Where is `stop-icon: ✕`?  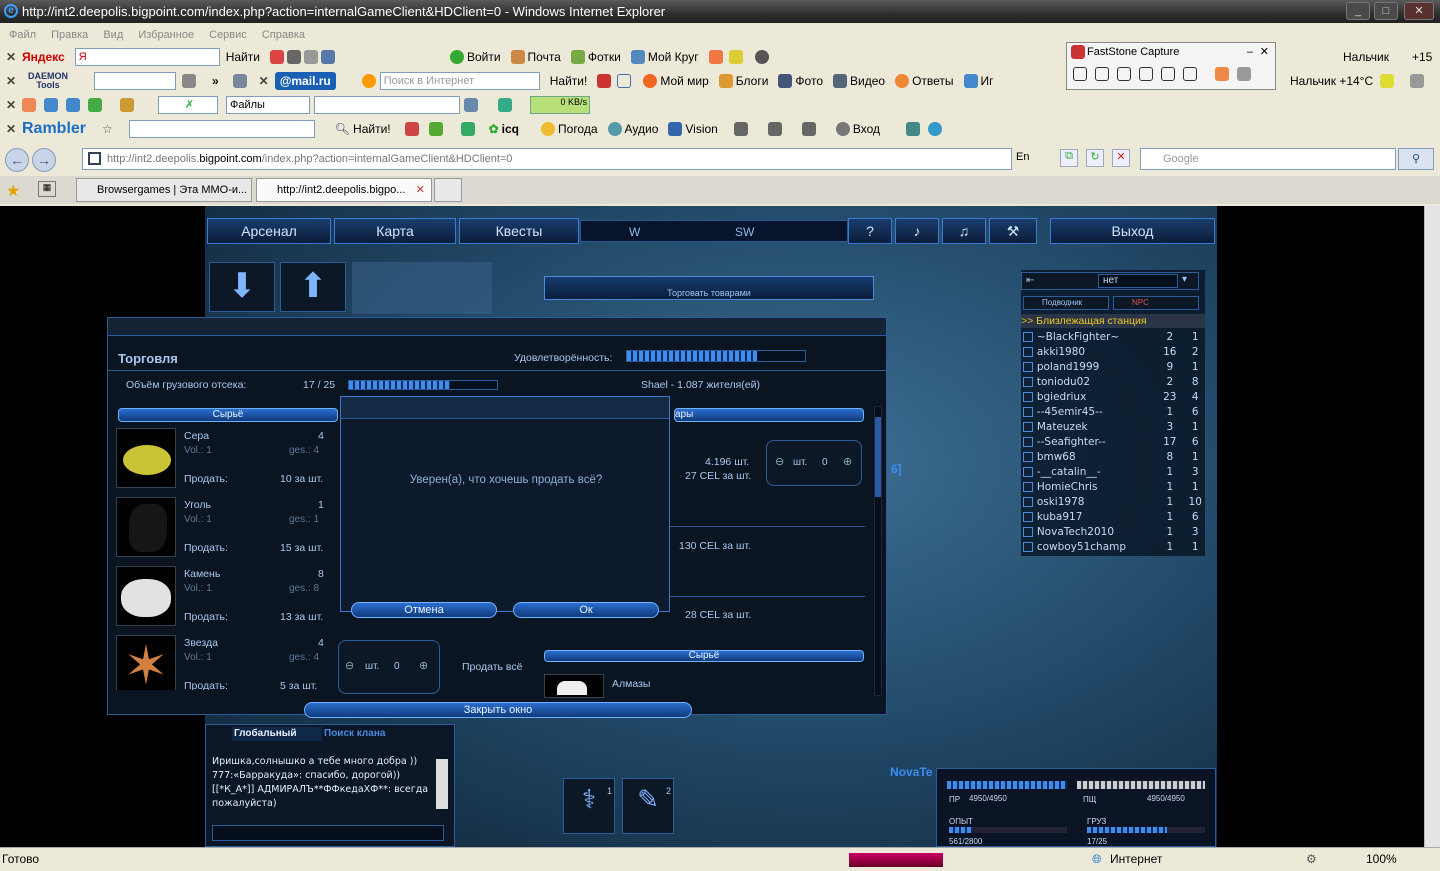
stop-icon: ✕ is located at coordinates (1121, 158).